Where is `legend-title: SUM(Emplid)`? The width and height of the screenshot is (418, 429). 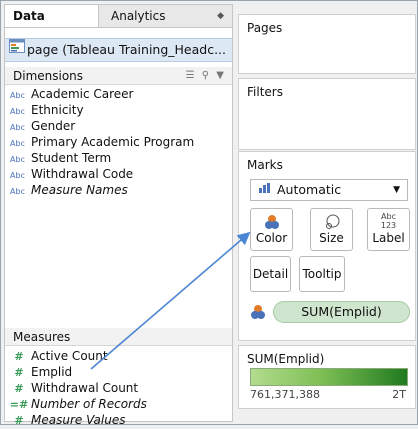
legend-title: SUM(Emplid) is located at coordinates (286, 359).